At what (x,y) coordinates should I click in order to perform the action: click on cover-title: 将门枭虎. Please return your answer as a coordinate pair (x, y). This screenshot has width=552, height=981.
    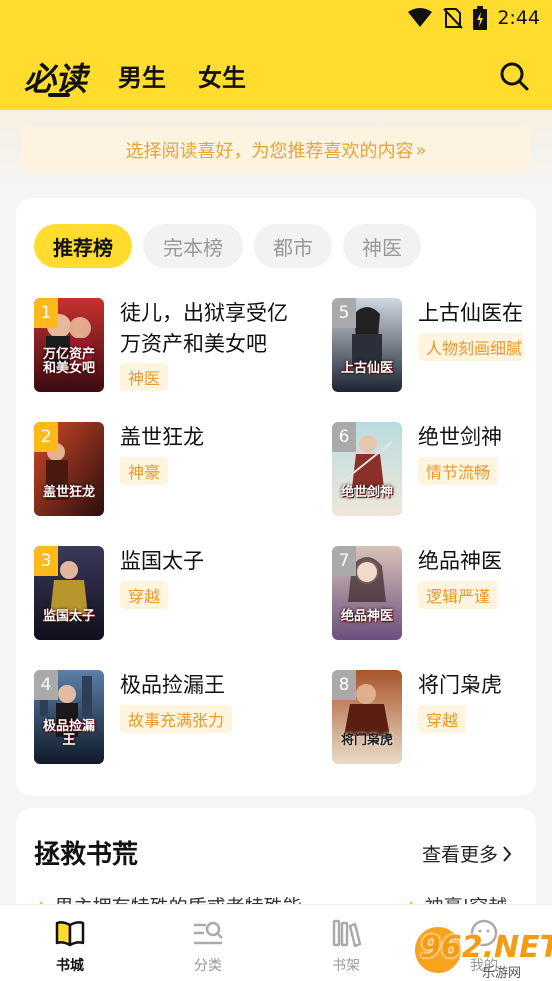
    Looking at the image, I should click on (366, 740).